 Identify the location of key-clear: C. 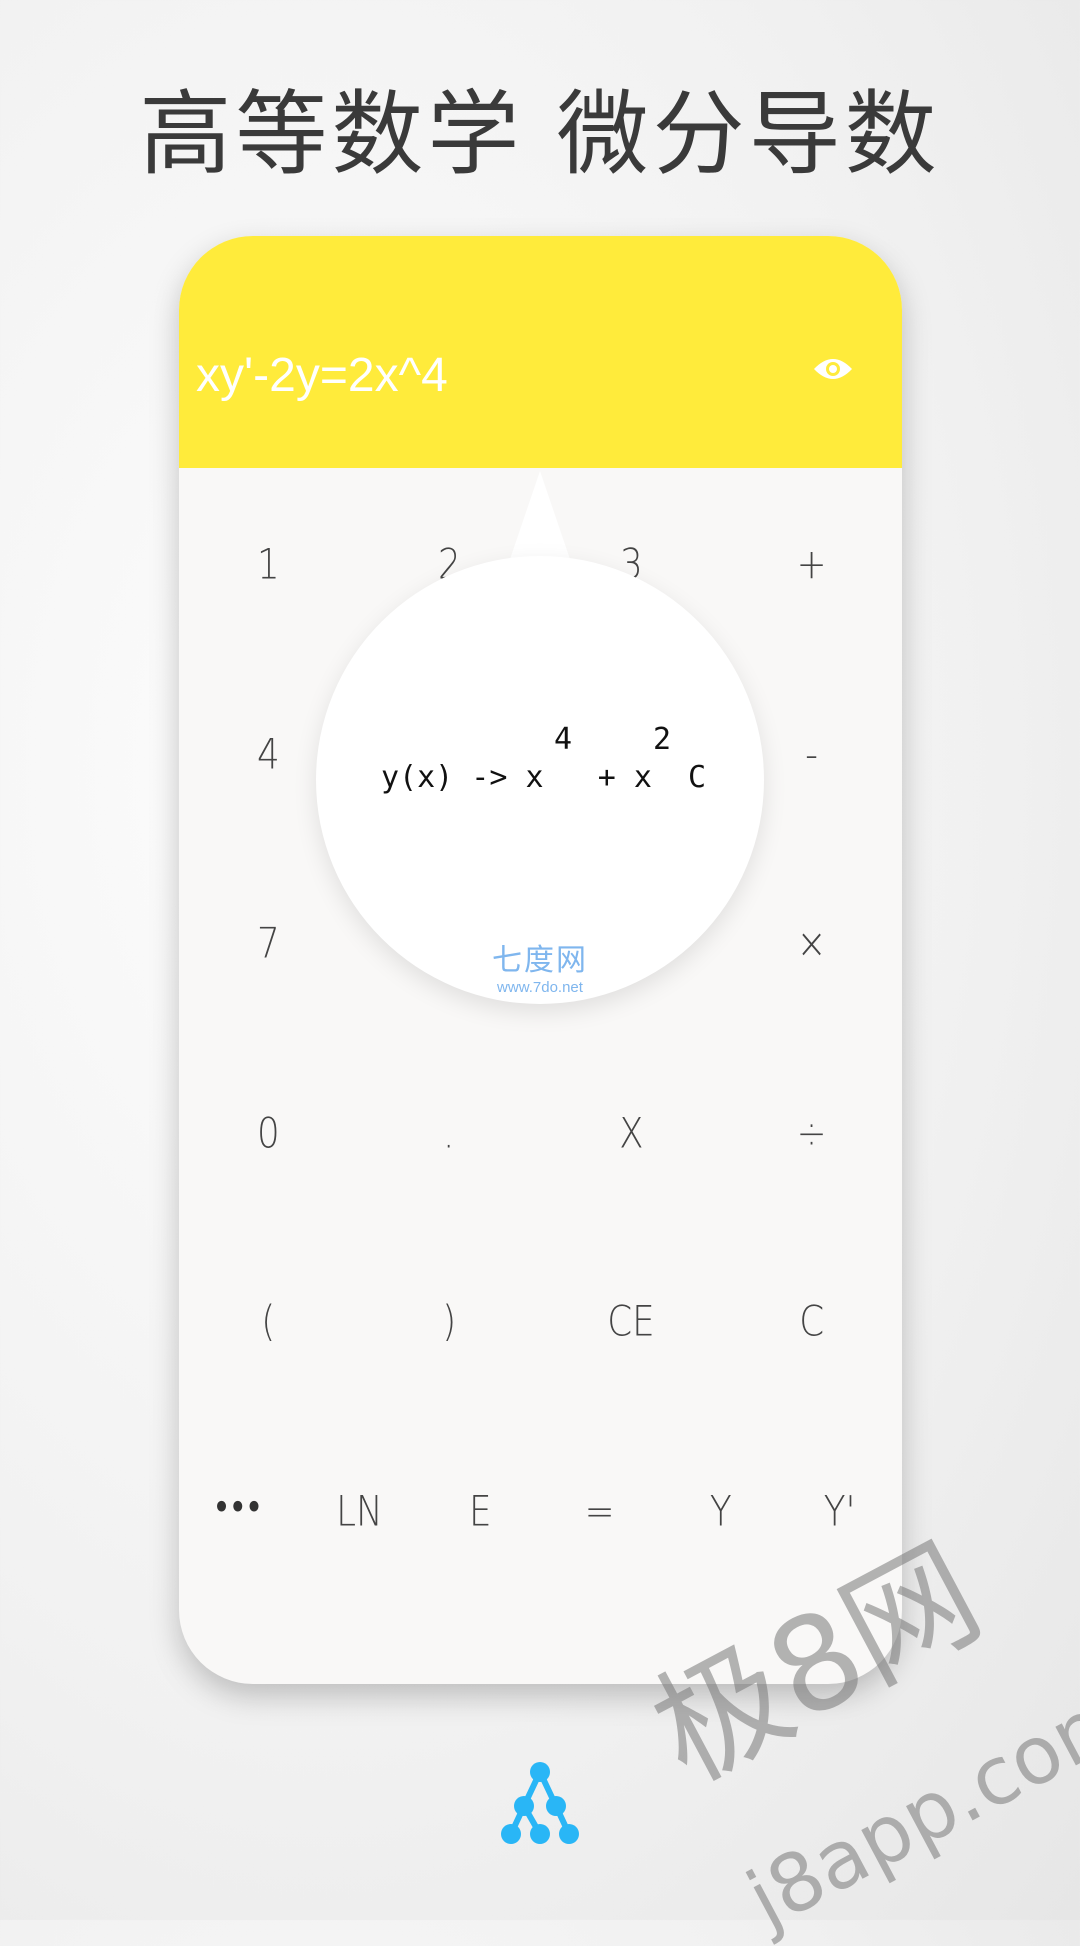
(812, 1321).